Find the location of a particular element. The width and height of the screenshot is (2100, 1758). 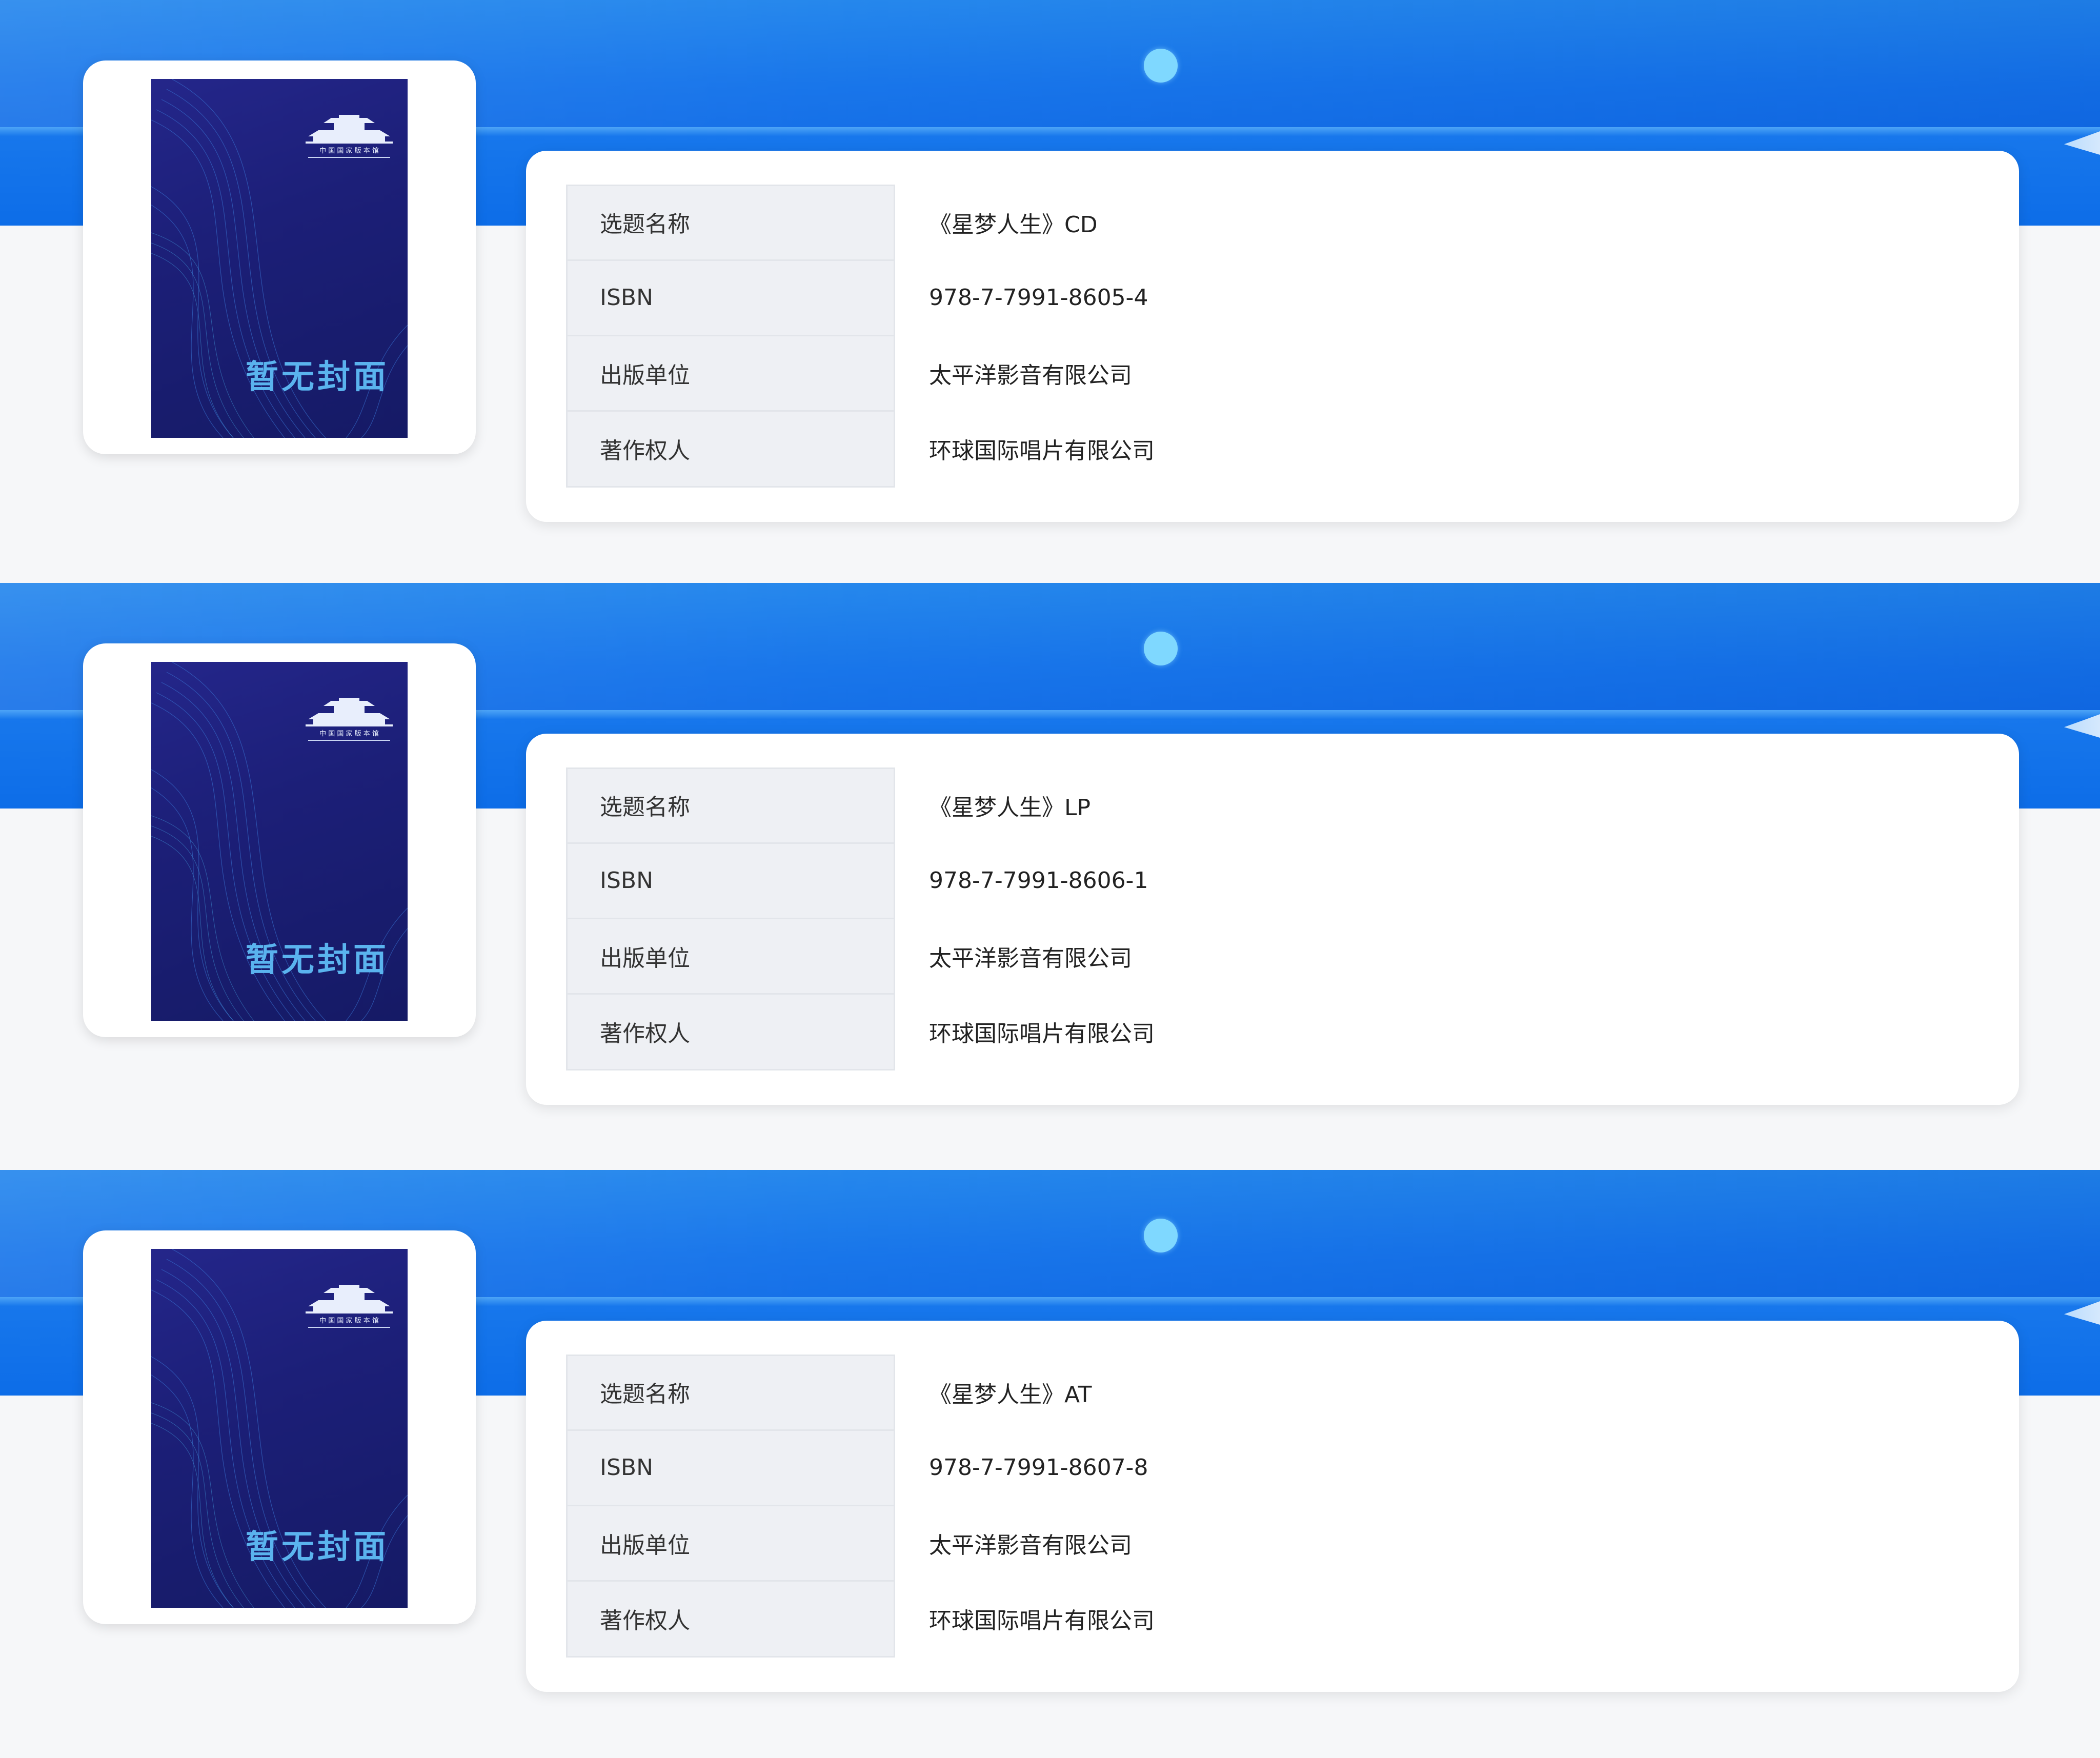

table-row: 选题名称 《星梦人生》AT is located at coordinates (1272, 1393).